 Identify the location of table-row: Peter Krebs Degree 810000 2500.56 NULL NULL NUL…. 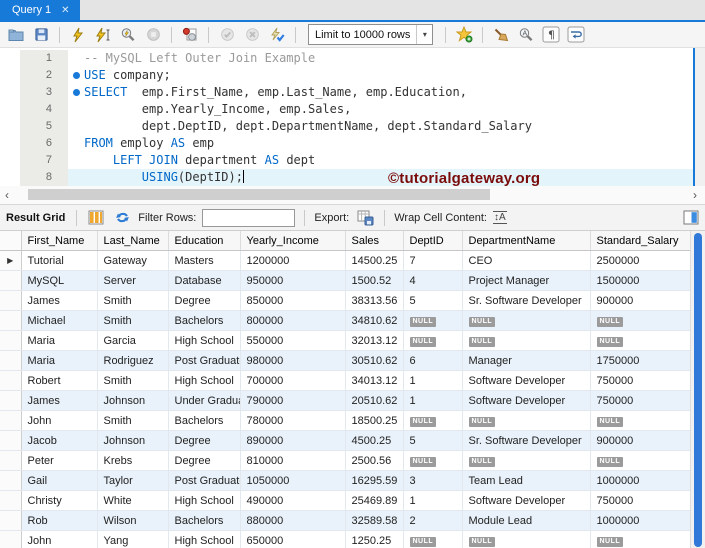
(346, 460).